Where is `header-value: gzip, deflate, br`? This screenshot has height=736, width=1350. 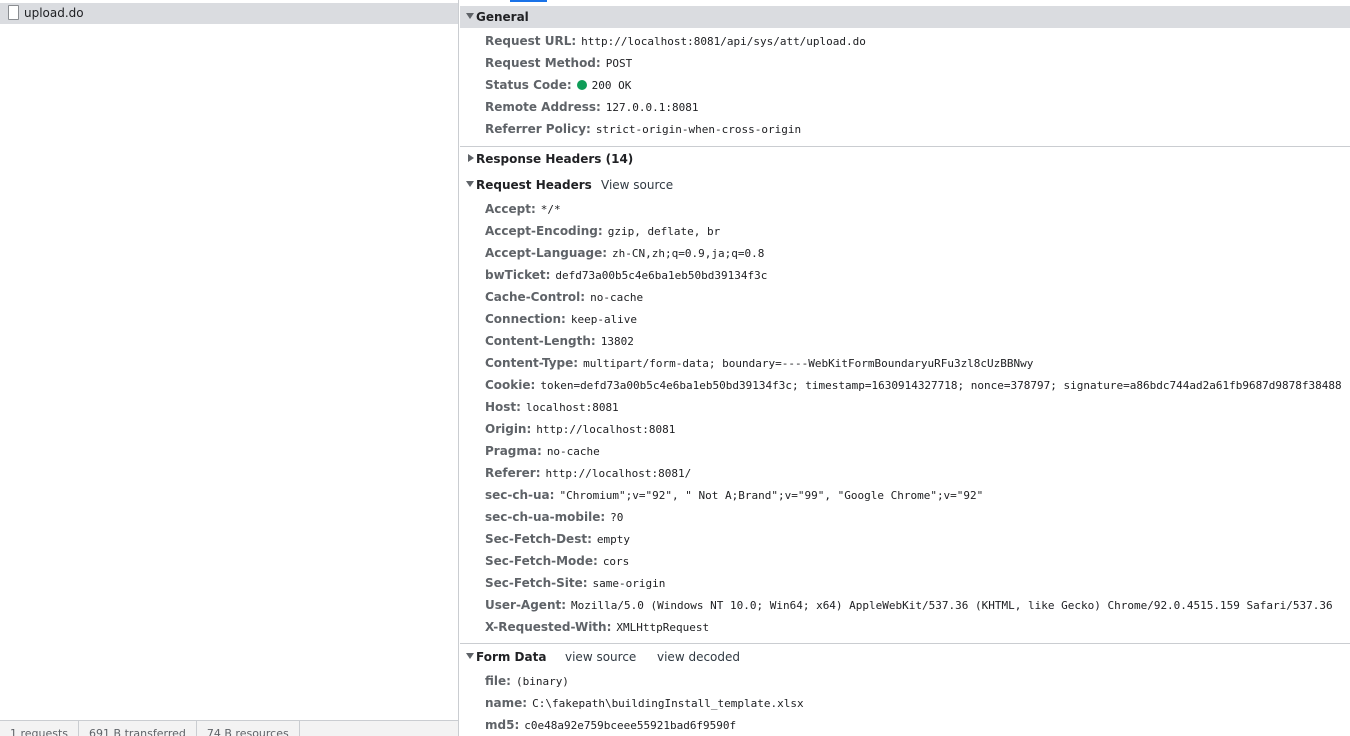
header-value: gzip, deflate, br is located at coordinates (664, 231).